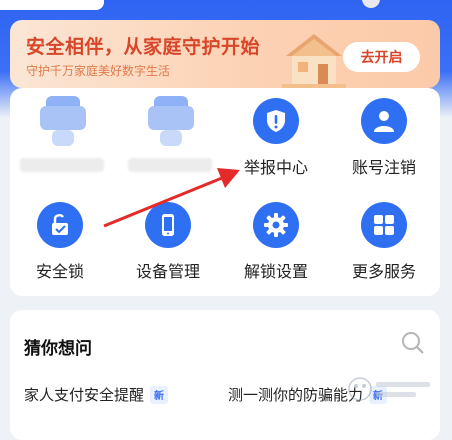 This screenshot has width=452, height=440. What do you see at coordinates (296, 395) in the screenshot?
I see `guess-item-text: 测一测你的防骗能力` at bounding box center [296, 395].